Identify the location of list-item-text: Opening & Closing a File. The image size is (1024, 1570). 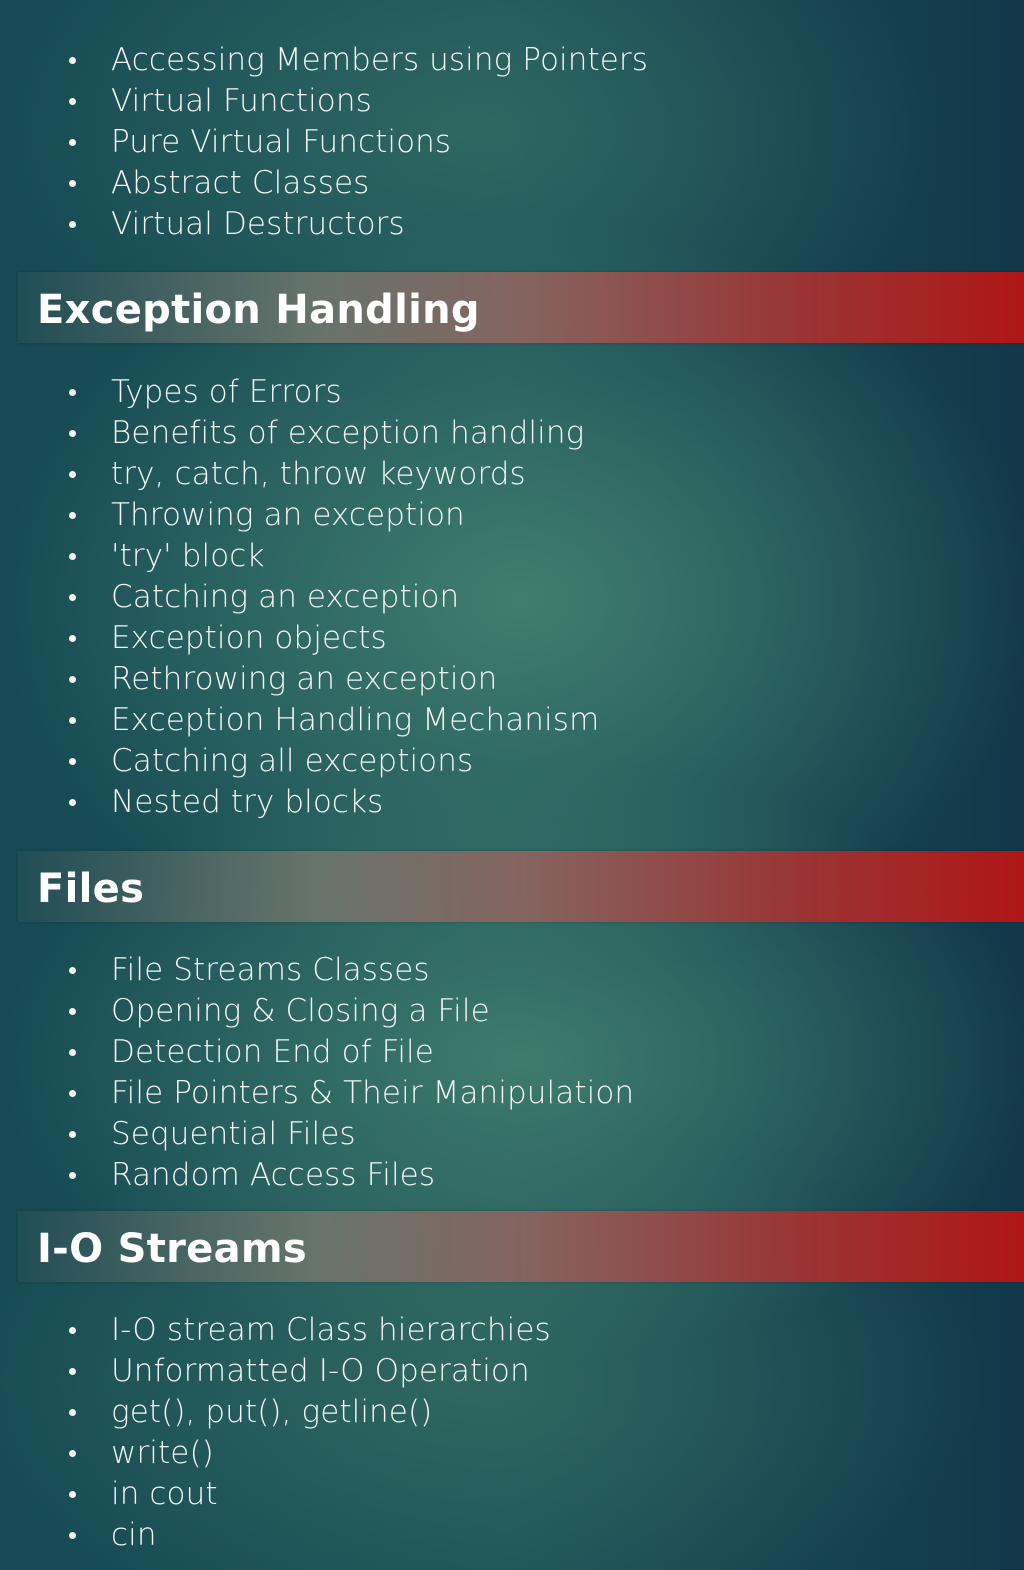
(300, 1011).